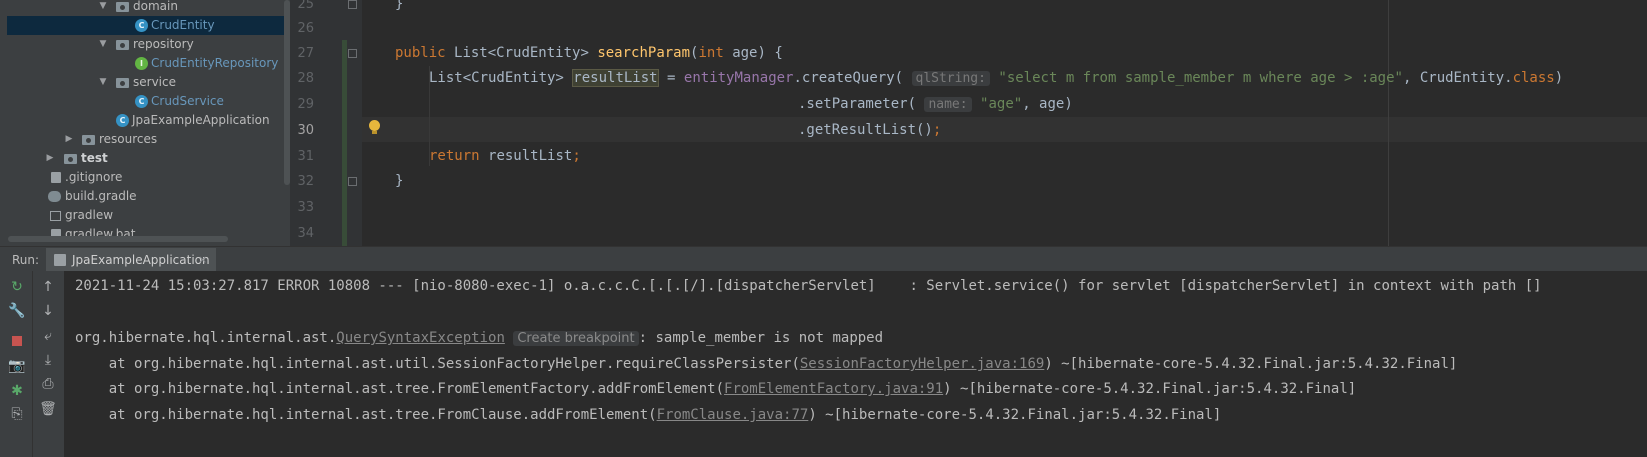  I want to click on line-number: 25, so click(305, 6).